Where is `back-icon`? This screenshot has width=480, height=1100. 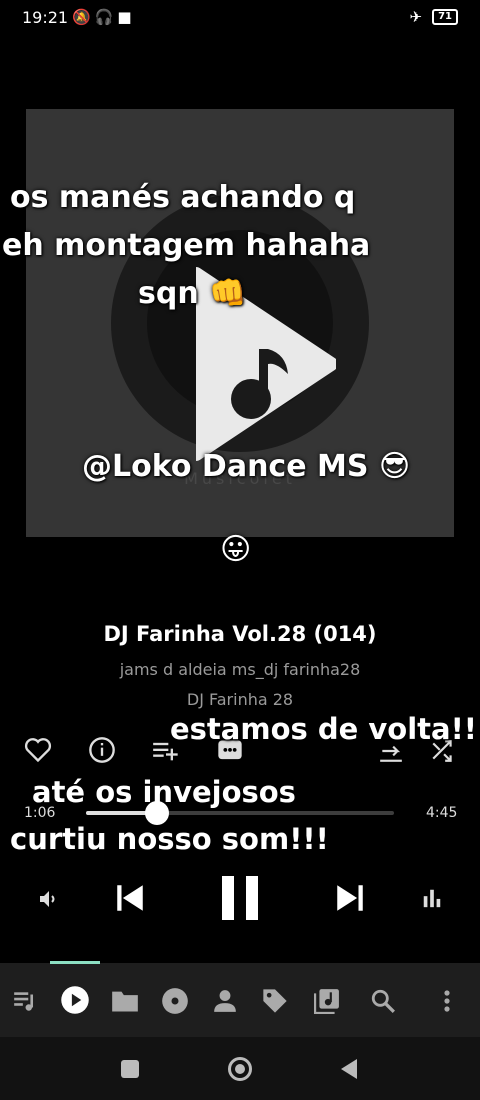 back-icon is located at coordinates (349, 1069).